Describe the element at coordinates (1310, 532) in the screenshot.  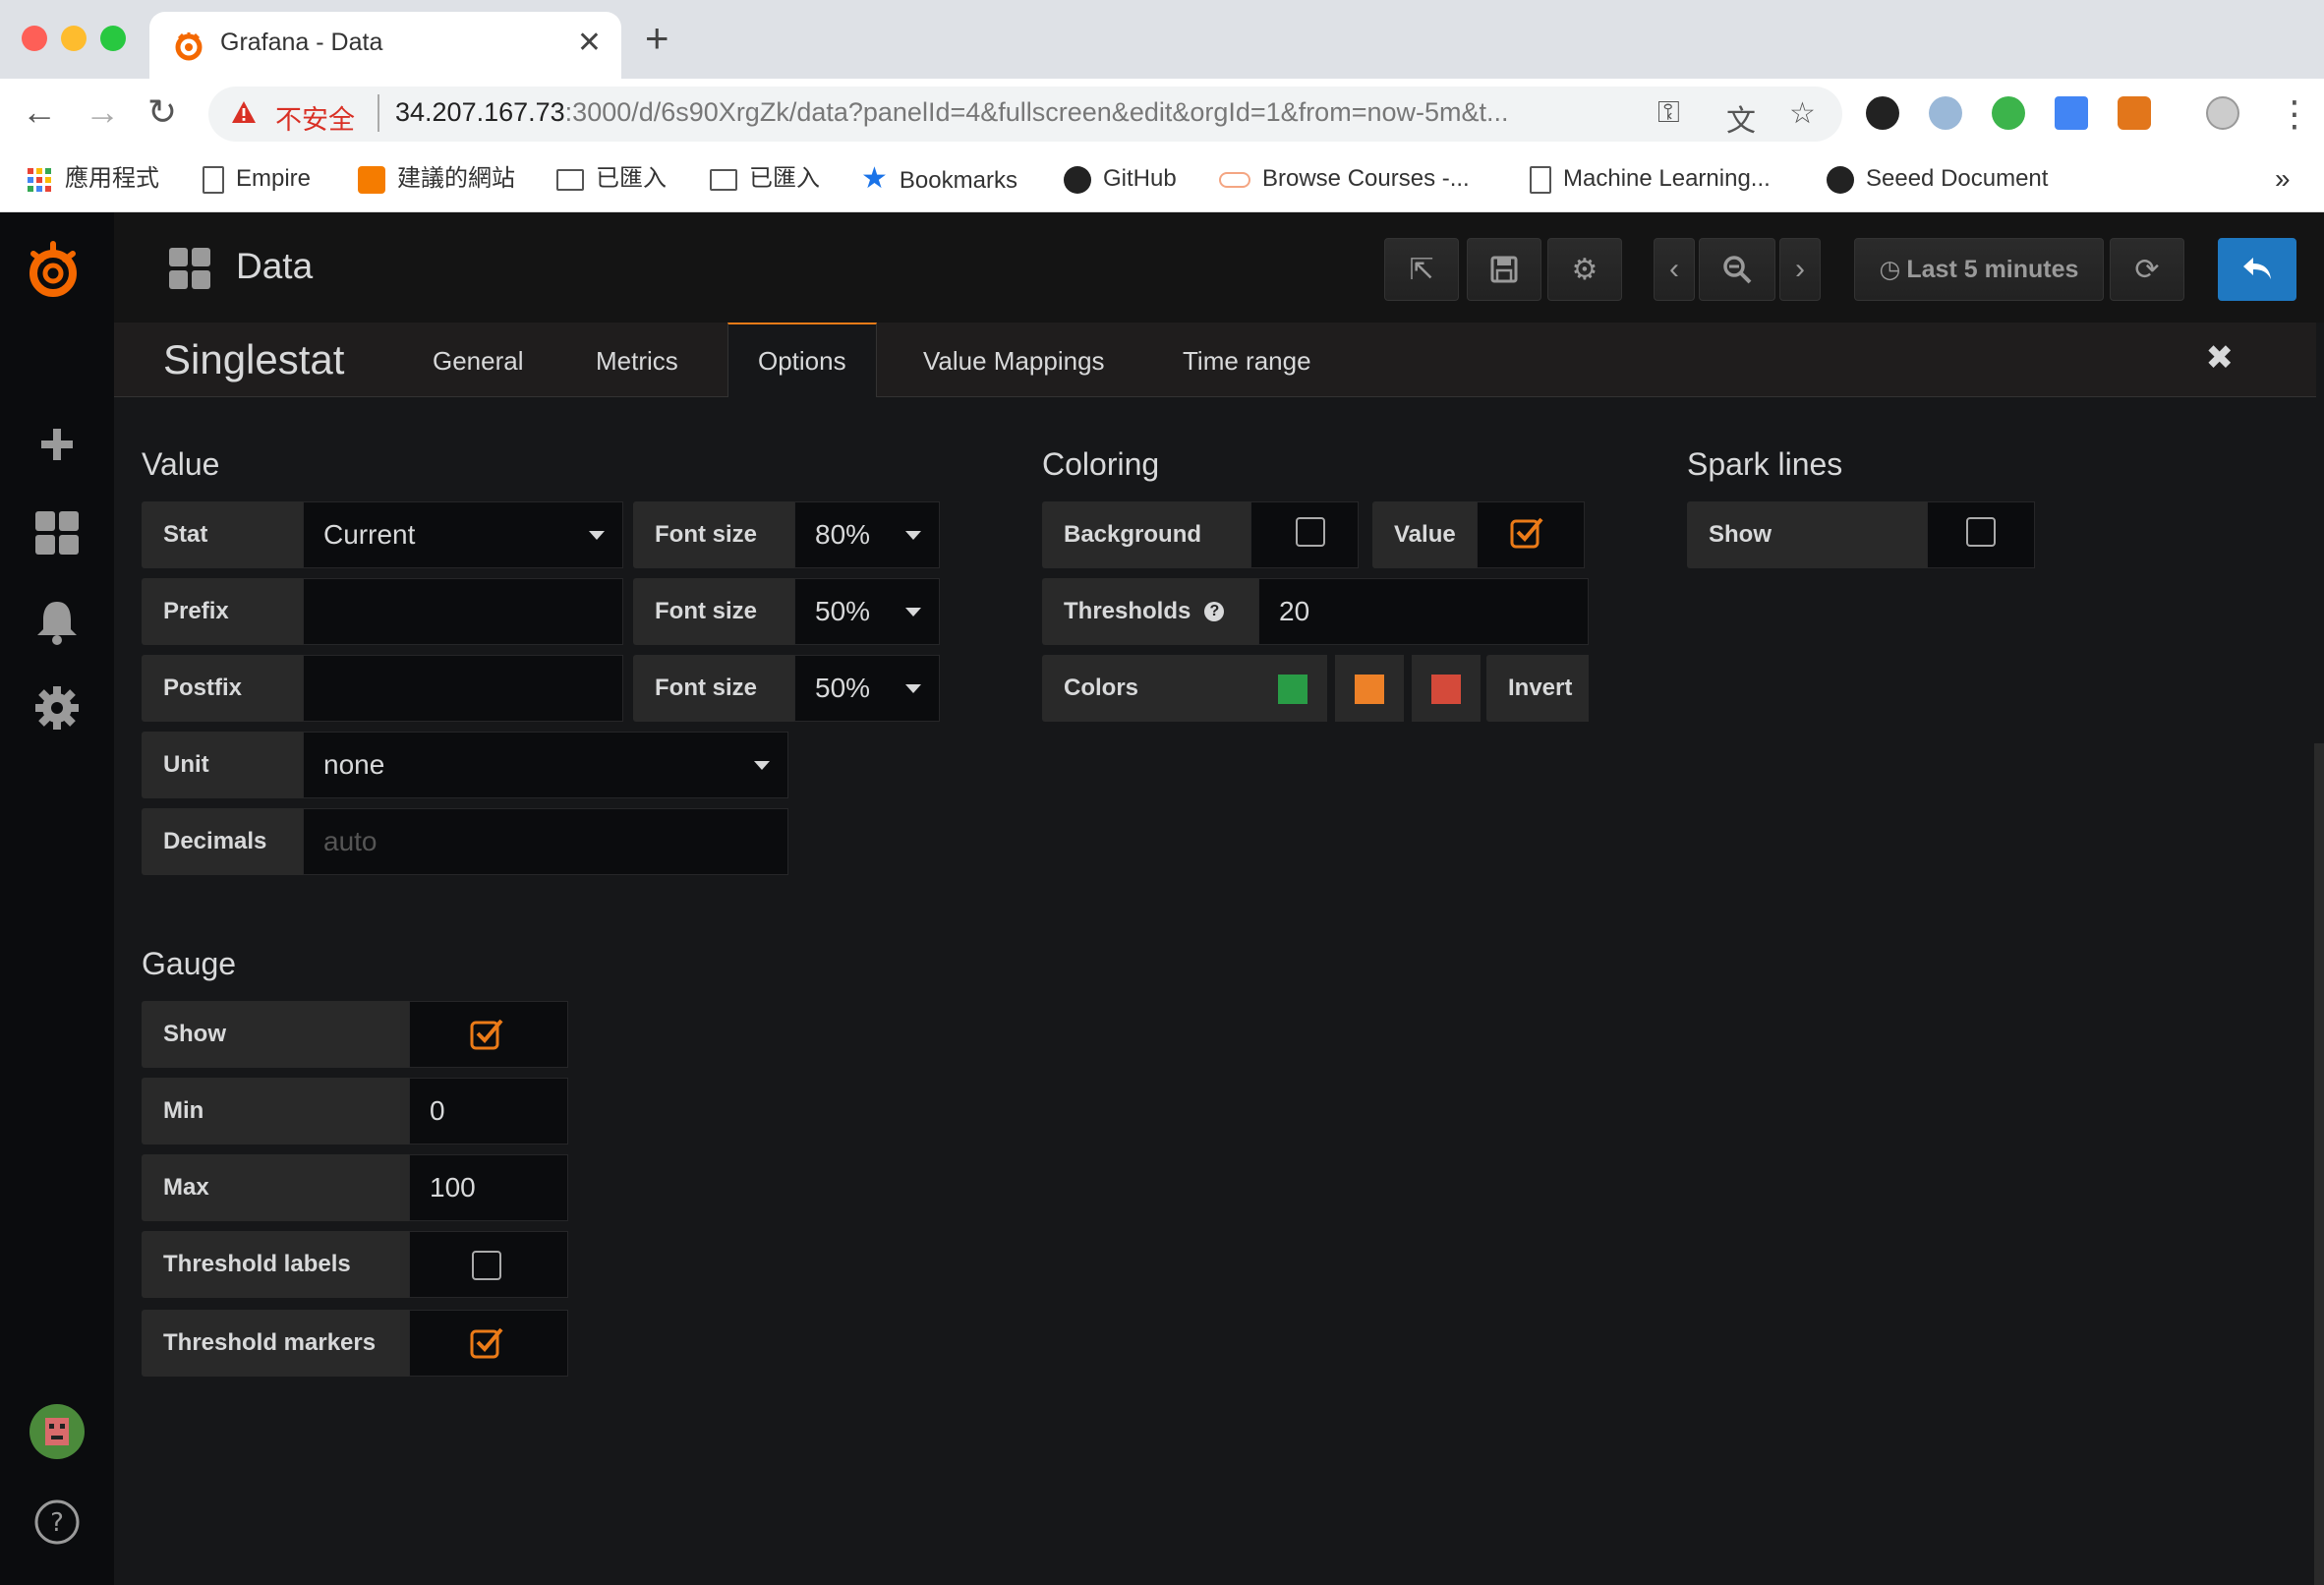
I see `background-checkbox` at that location.